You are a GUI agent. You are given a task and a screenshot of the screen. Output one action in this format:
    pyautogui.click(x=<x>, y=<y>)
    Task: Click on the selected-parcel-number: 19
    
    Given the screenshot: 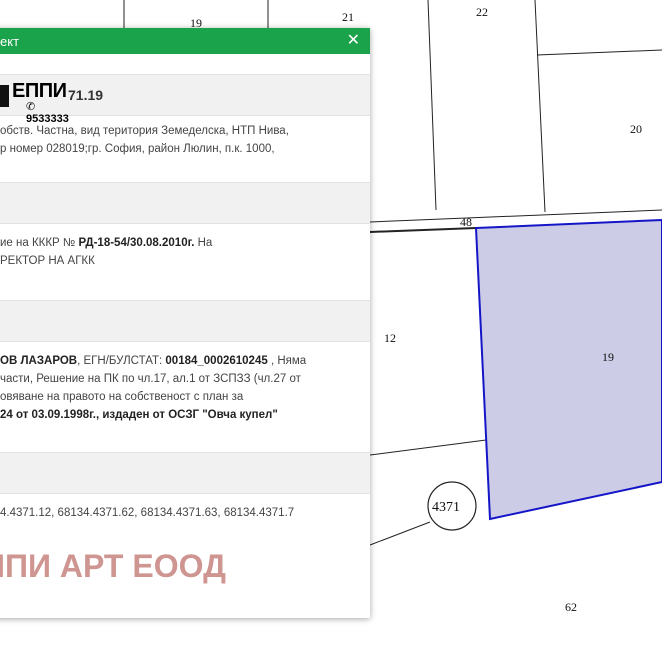 What is the action you would take?
    pyautogui.click(x=608, y=357)
    